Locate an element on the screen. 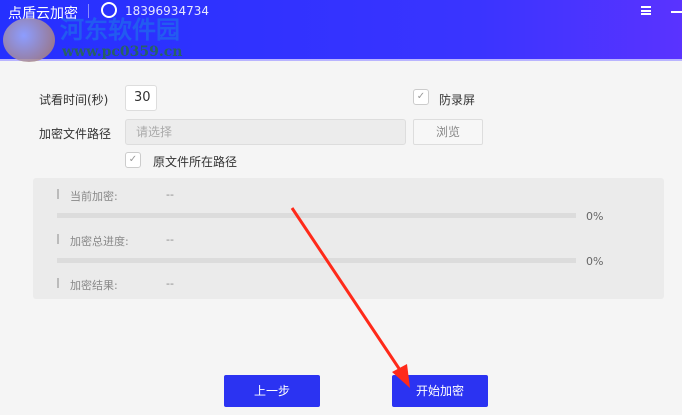 This screenshot has height=415, width=682. red-arrow-annotation is located at coordinates (350, 297).